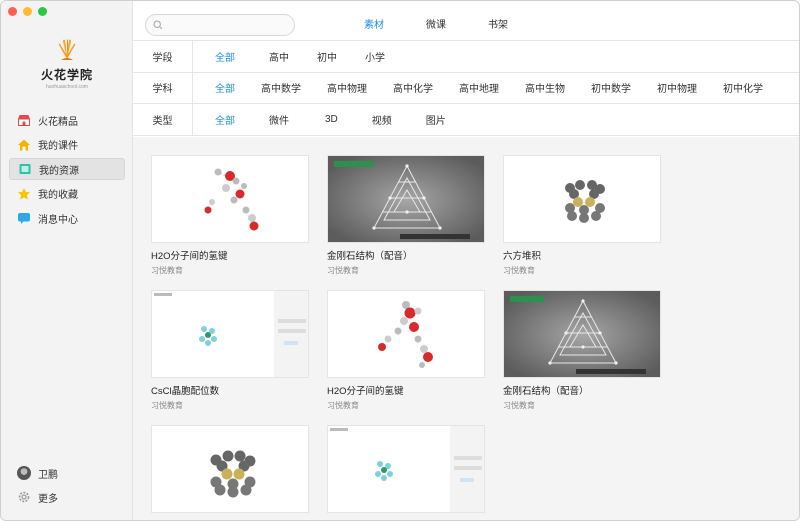 This screenshot has height=521, width=800. What do you see at coordinates (67, 497) in the screenshot?
I see `more-button: 更多` at bounding box center [67, 497].